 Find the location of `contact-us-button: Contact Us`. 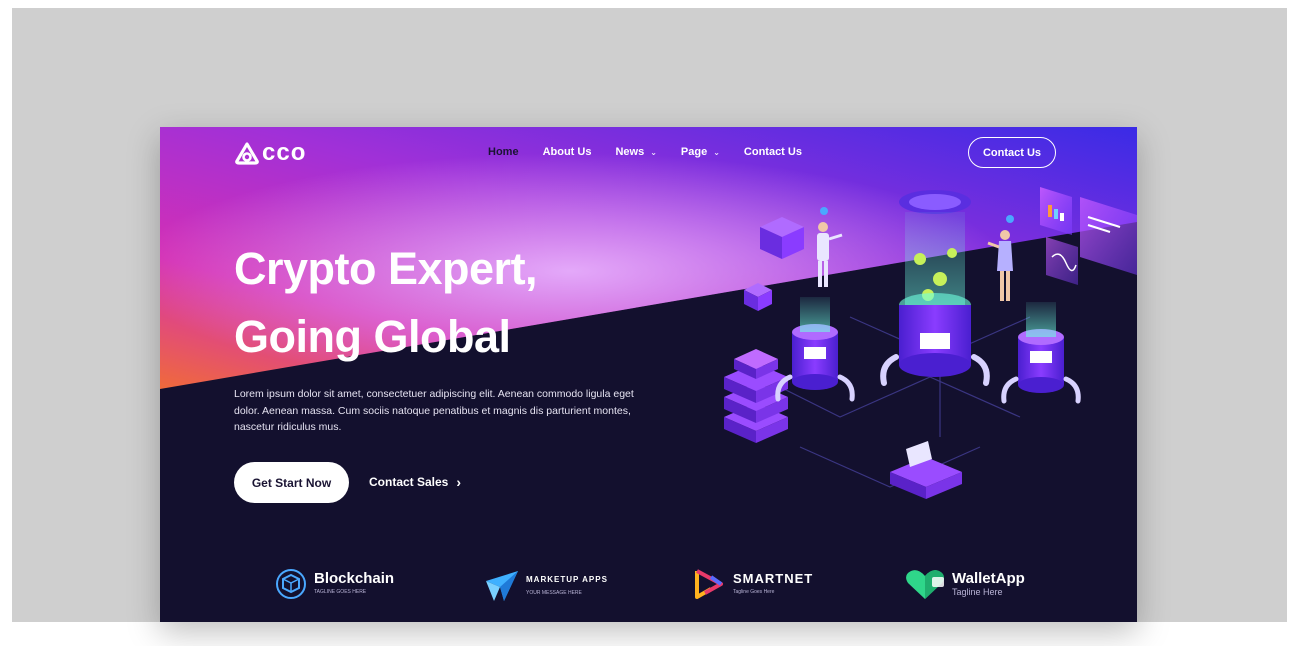

contact-us-button: Contact Us is located at coordinates (1012, 152).